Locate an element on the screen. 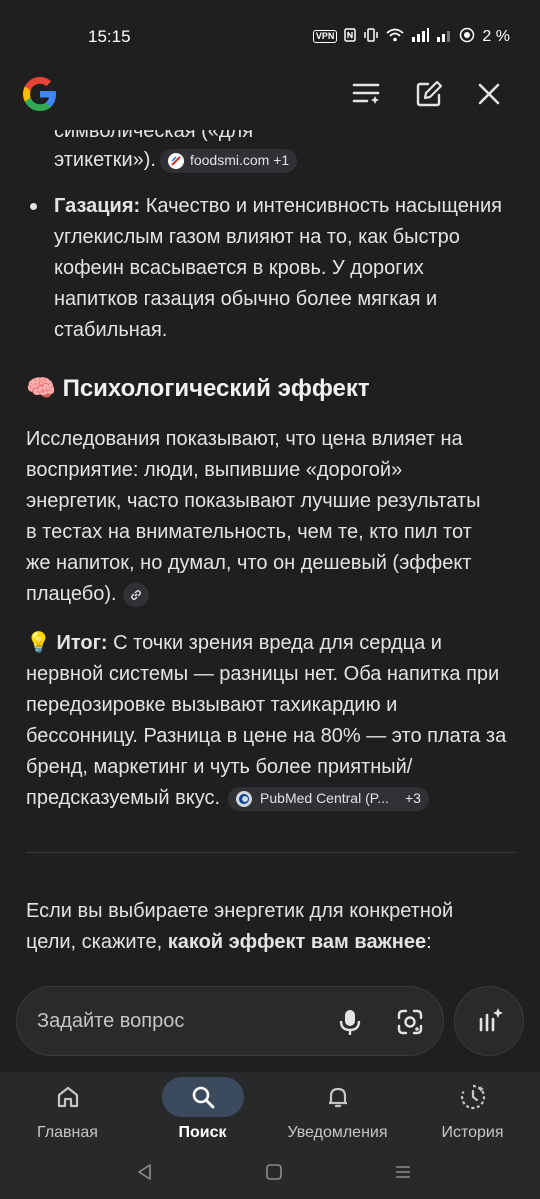  history-list-icon is located at coordinates (367, 94).